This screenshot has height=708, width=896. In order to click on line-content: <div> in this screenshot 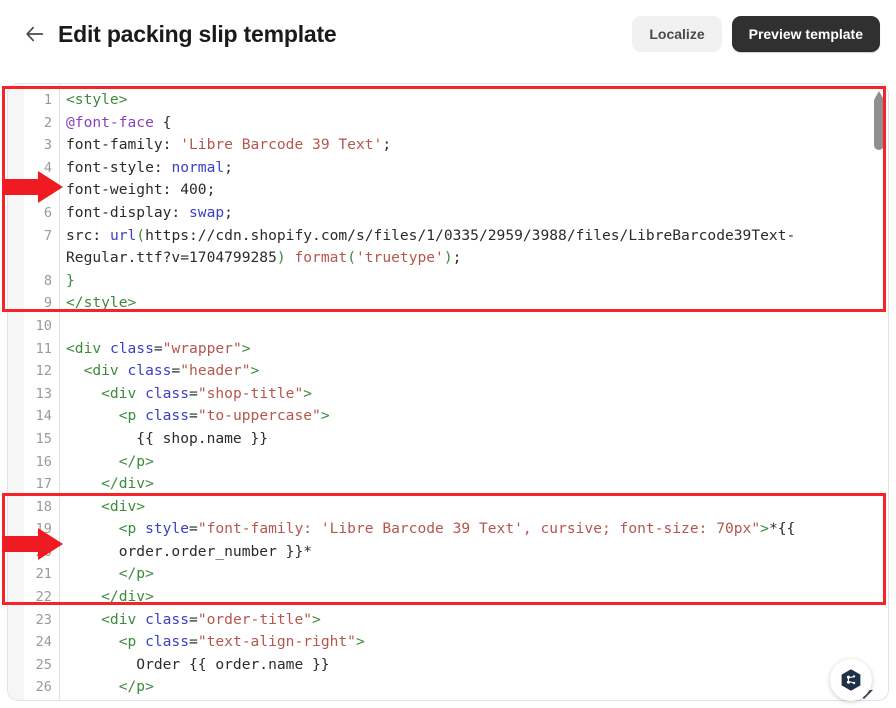, I will do `click(448, 507)`.